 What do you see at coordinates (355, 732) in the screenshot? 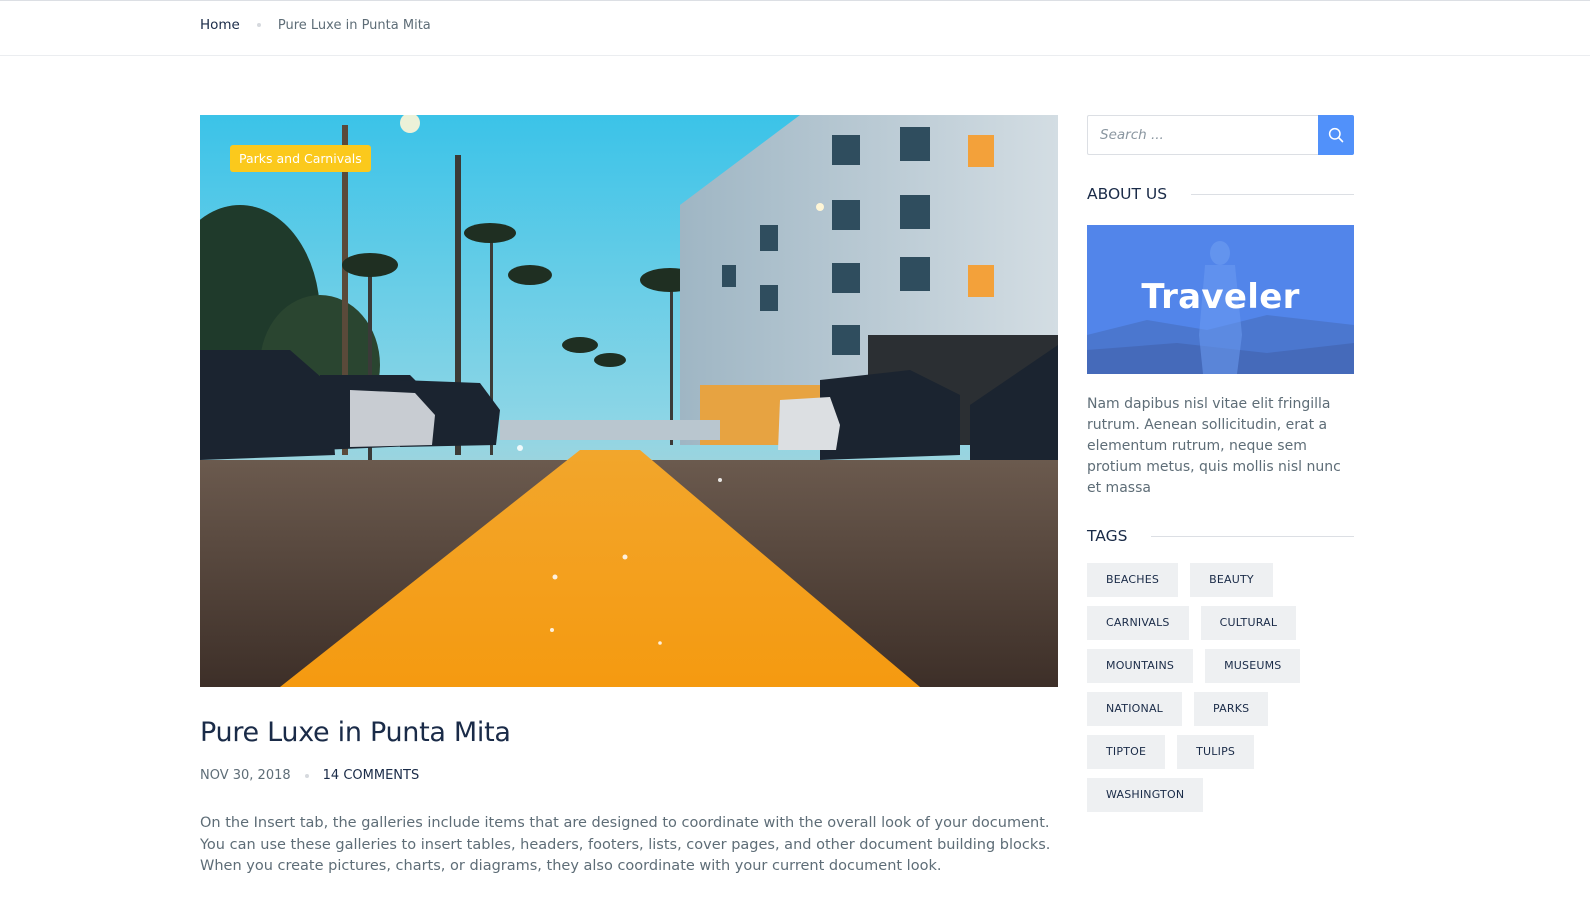
I see `post-title: Pure Luxe in Punta Mita` at bounding box center [355, 732].